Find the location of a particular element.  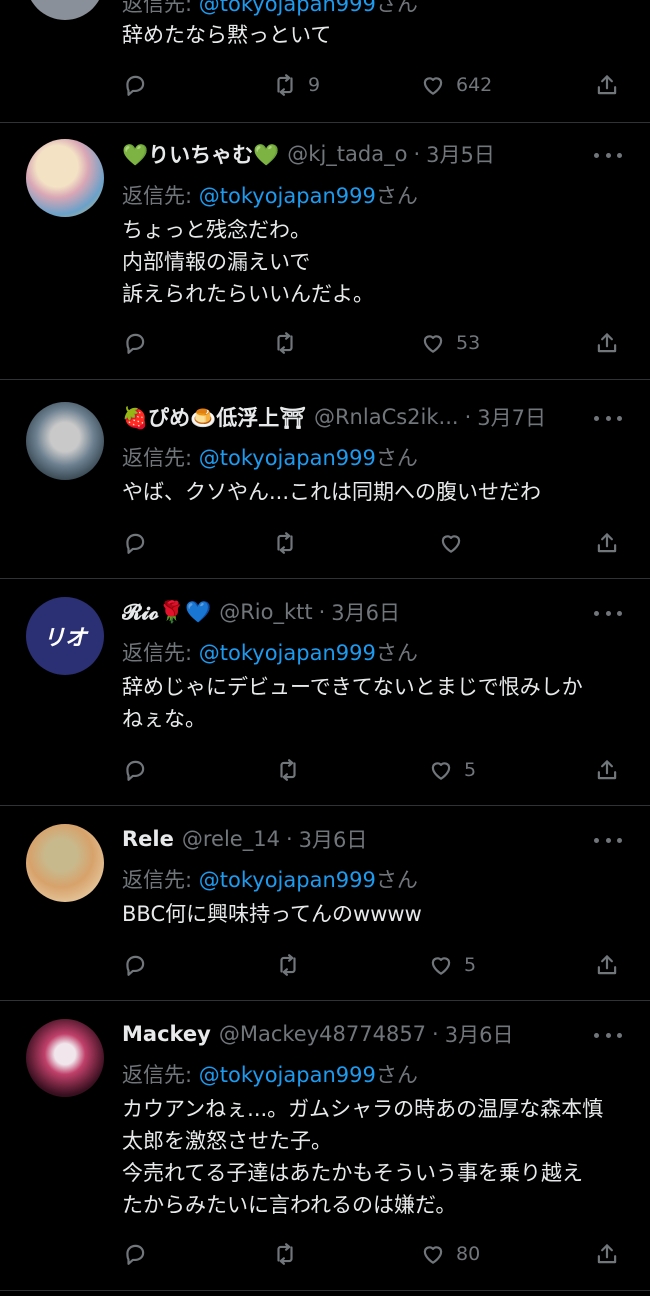

tweet-text: BBC何に興味持ってんのwwww is located at coordinates (272, 914).